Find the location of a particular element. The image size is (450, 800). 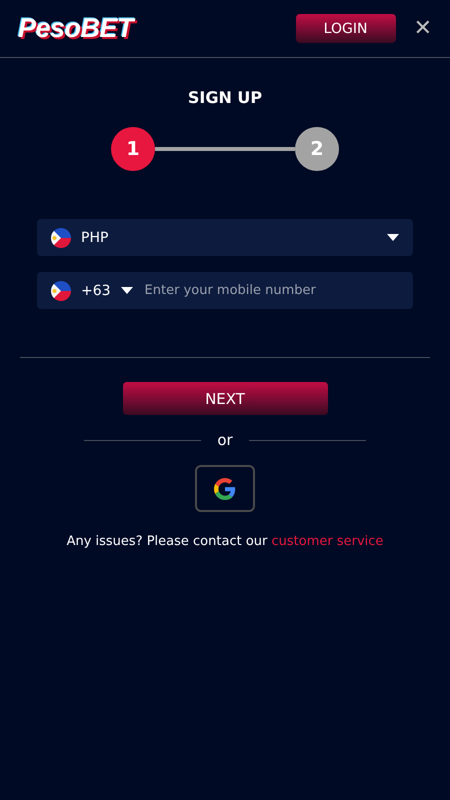

phone-field: +63 Enter your mobile number is located at coordinates (225, 290).